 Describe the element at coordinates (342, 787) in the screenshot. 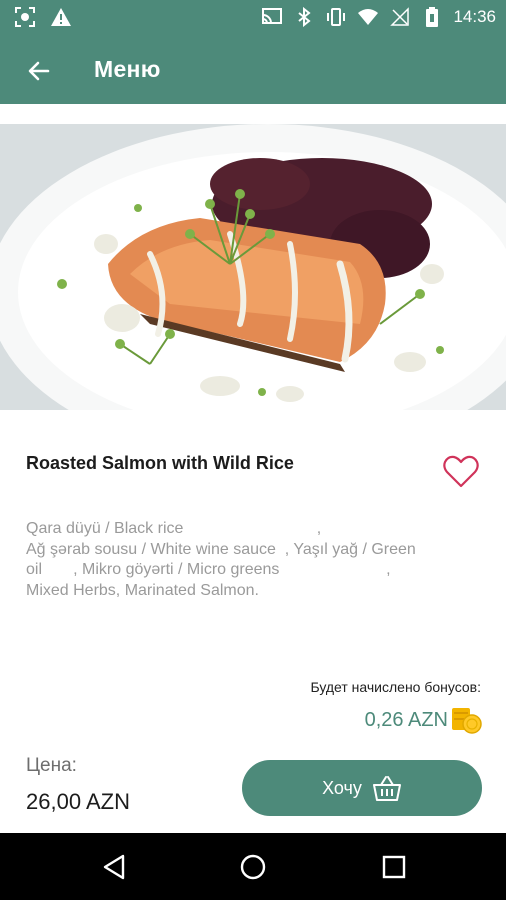

I see `want-button-label: Хочу` at that location.